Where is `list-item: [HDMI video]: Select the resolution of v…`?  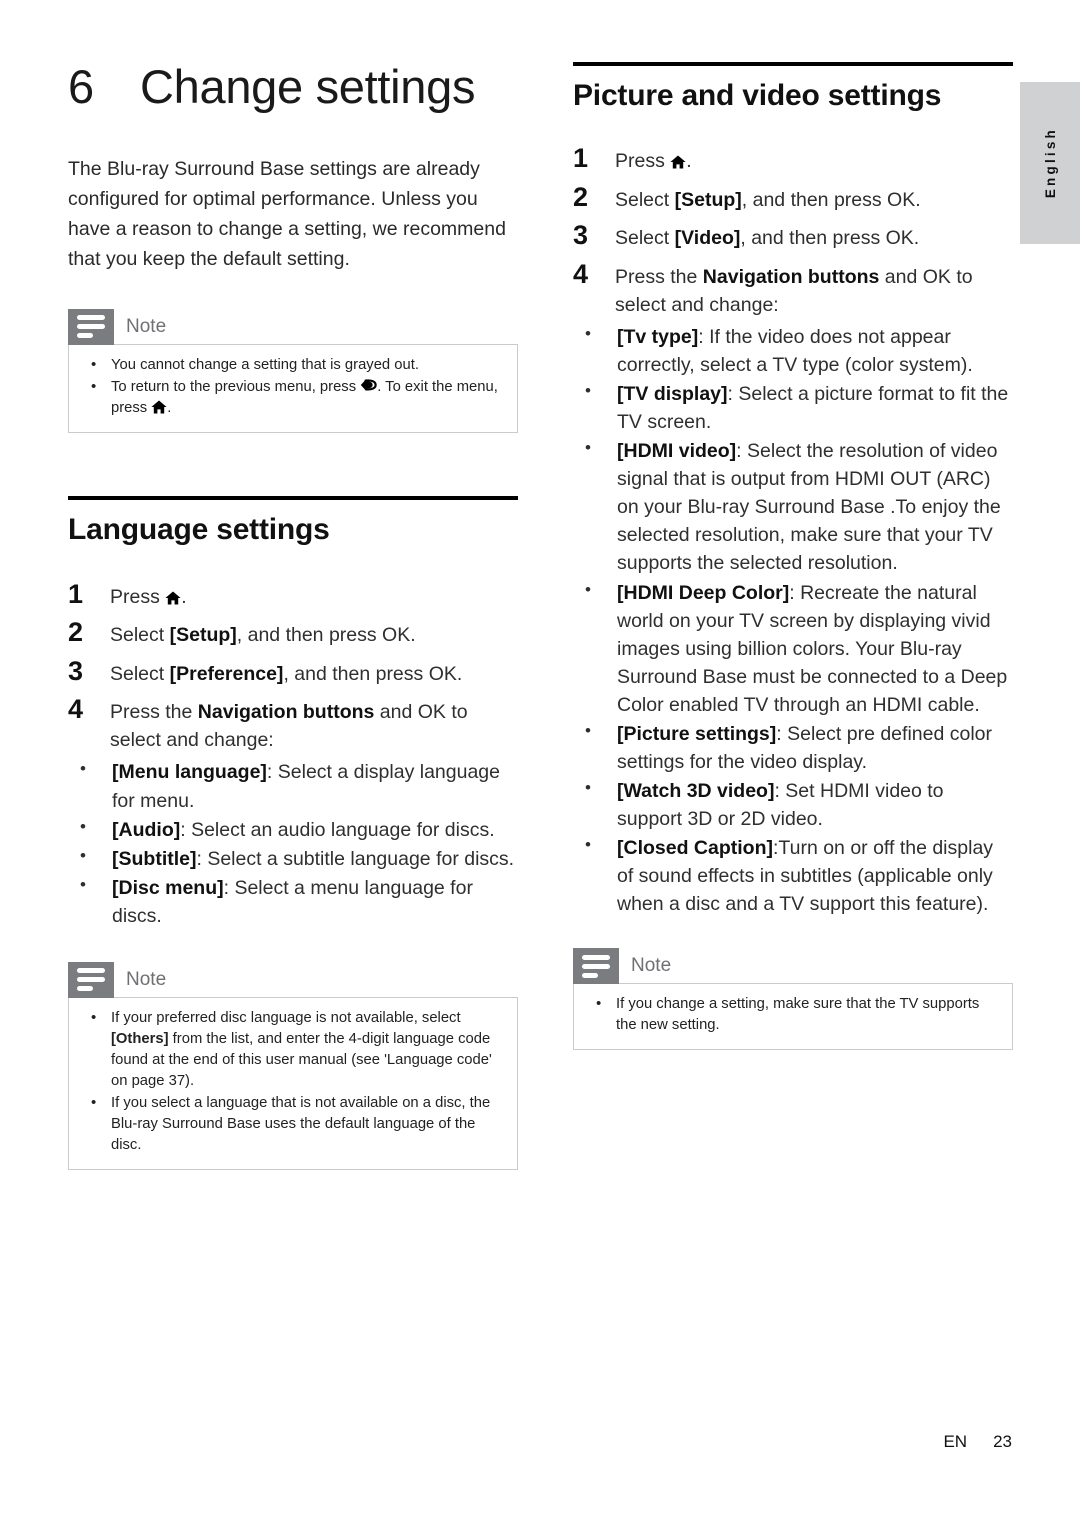 list-item: [HDMI video]: Select the resolution of v… is located at coordinates (793, 506).